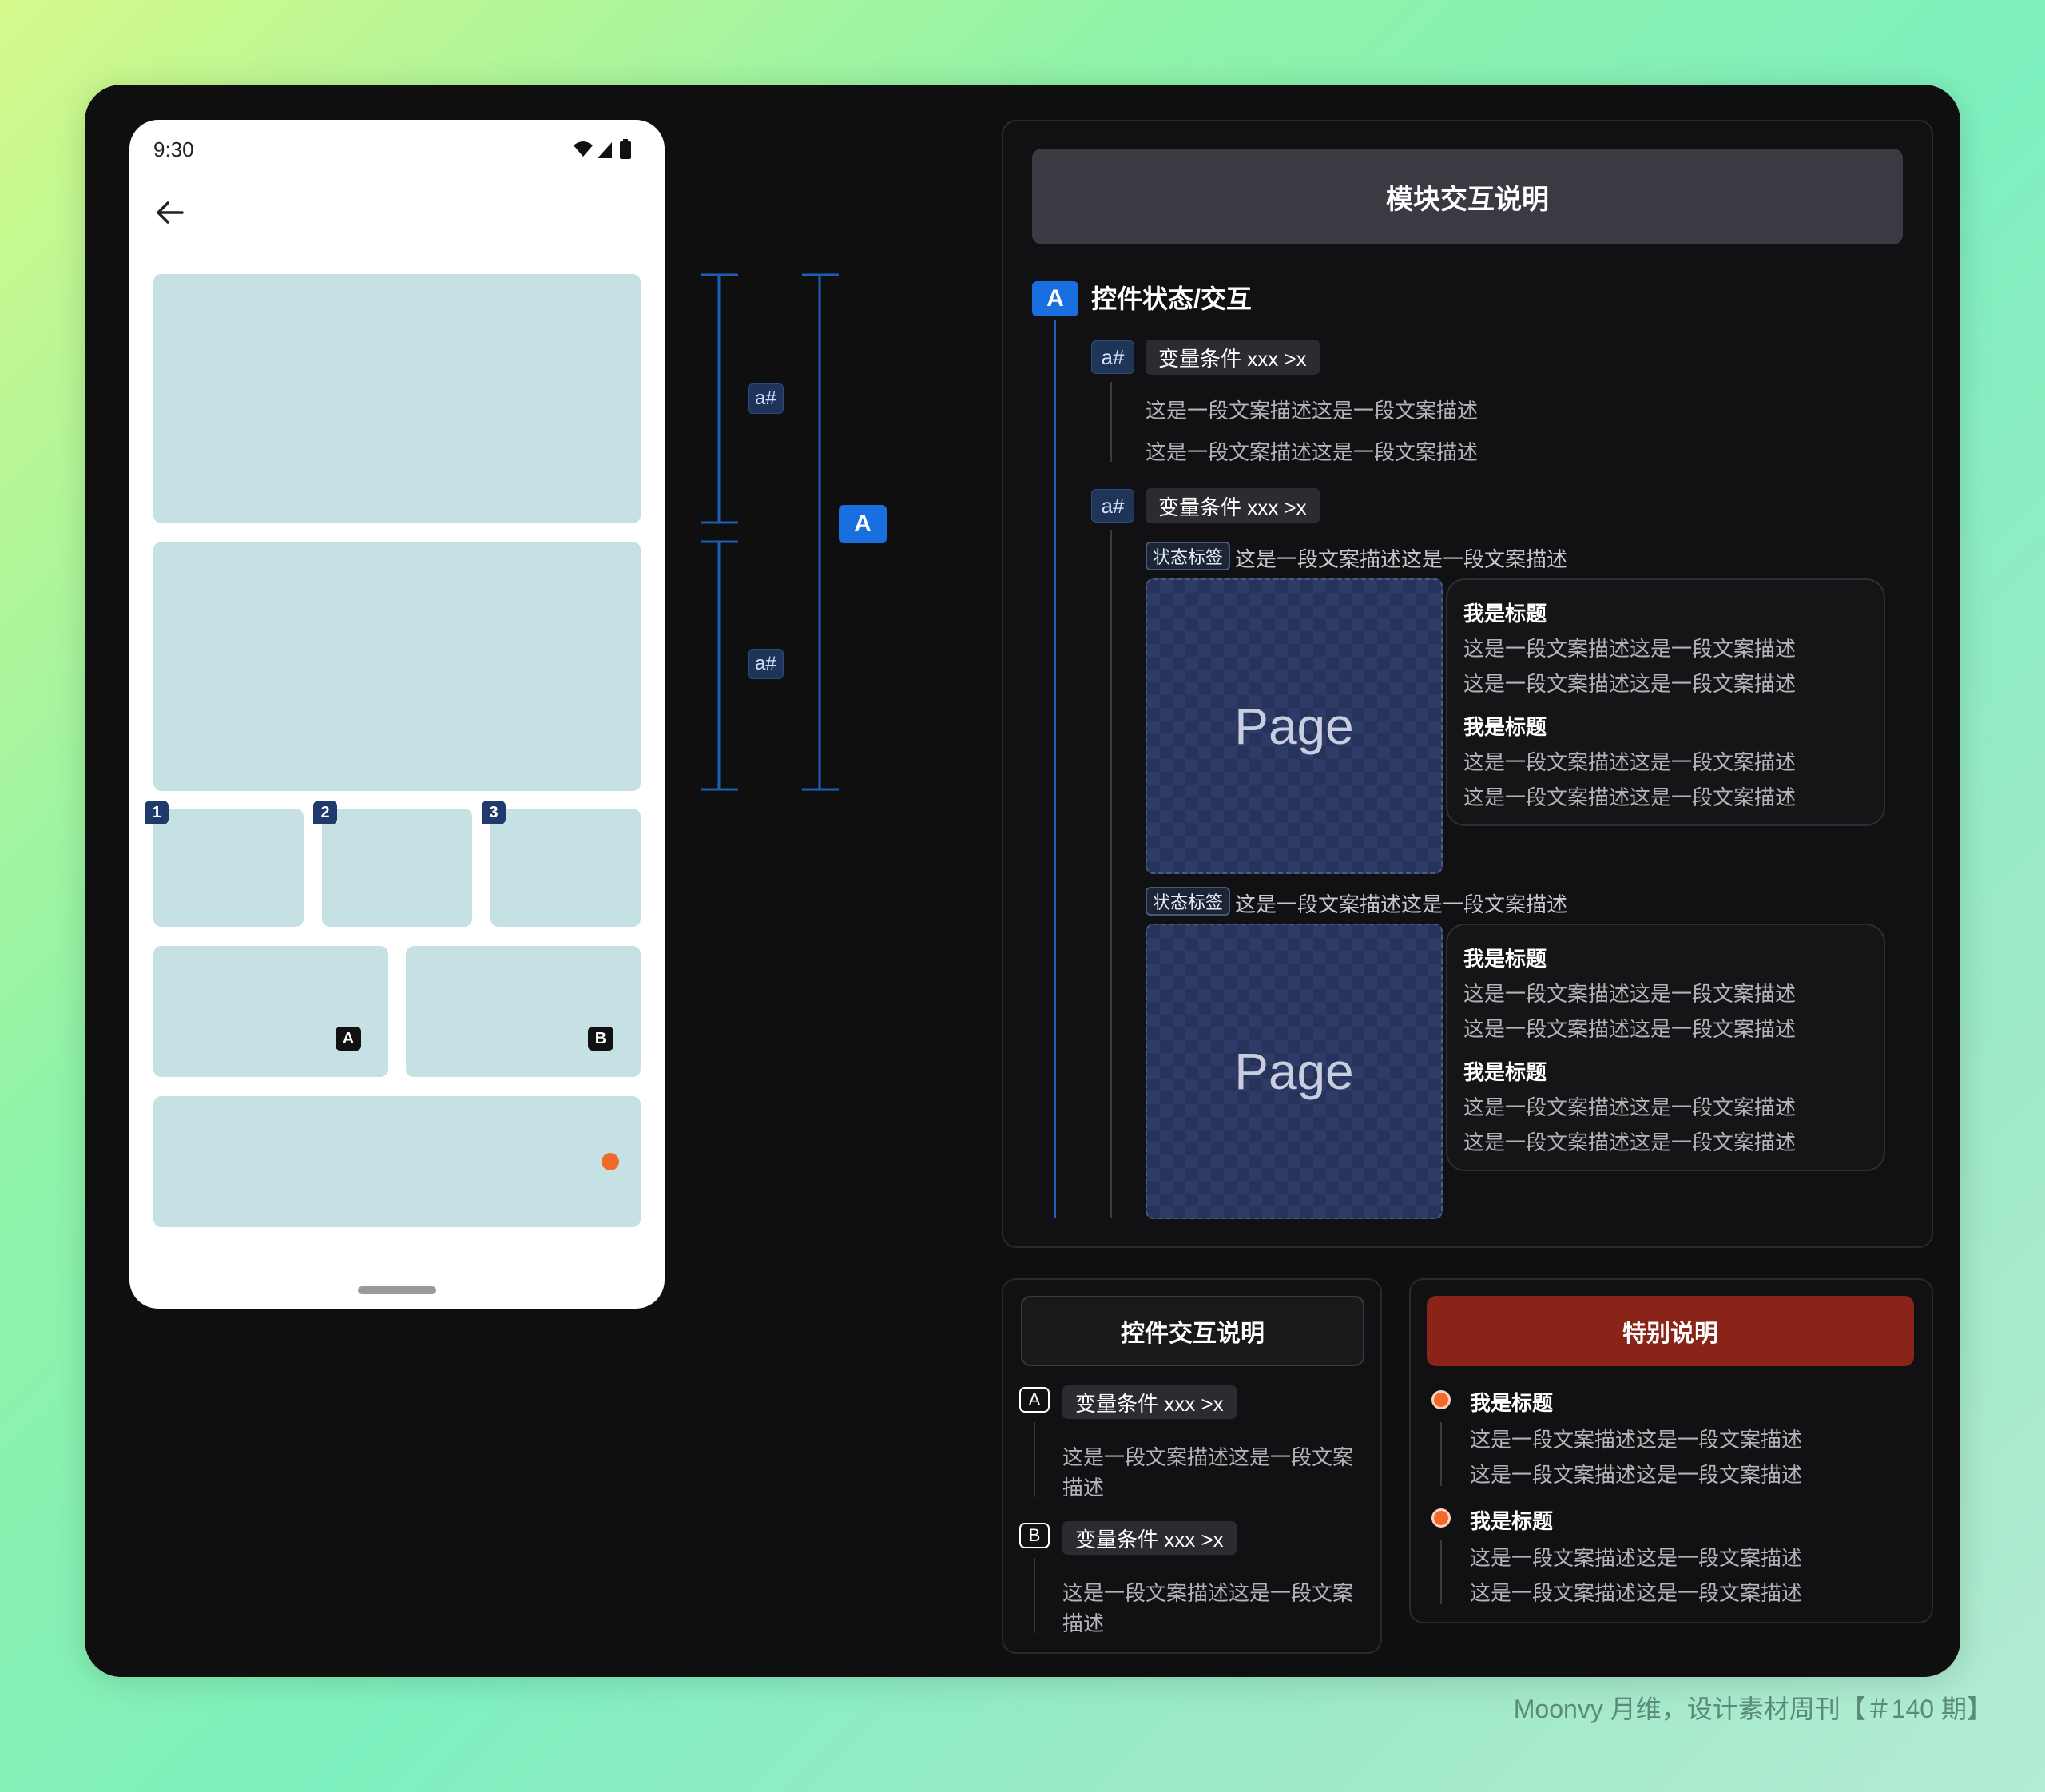 The width and height of the screenshot is (2045, 1792). What do you see at coordinates (1083, 1488) in the screenshot?
I see `control-a-desc-2: 描述` at bounding box center [1083, 1488].